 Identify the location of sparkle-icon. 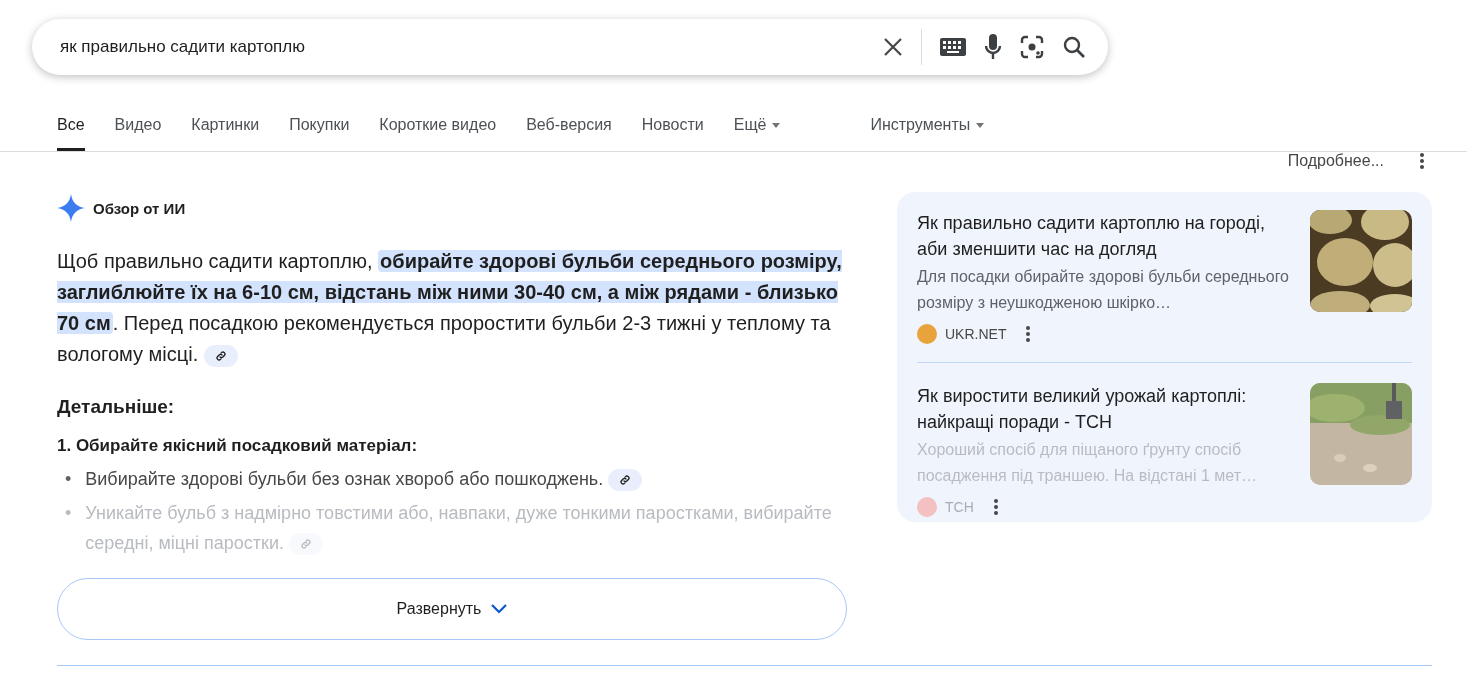
(71, 208).